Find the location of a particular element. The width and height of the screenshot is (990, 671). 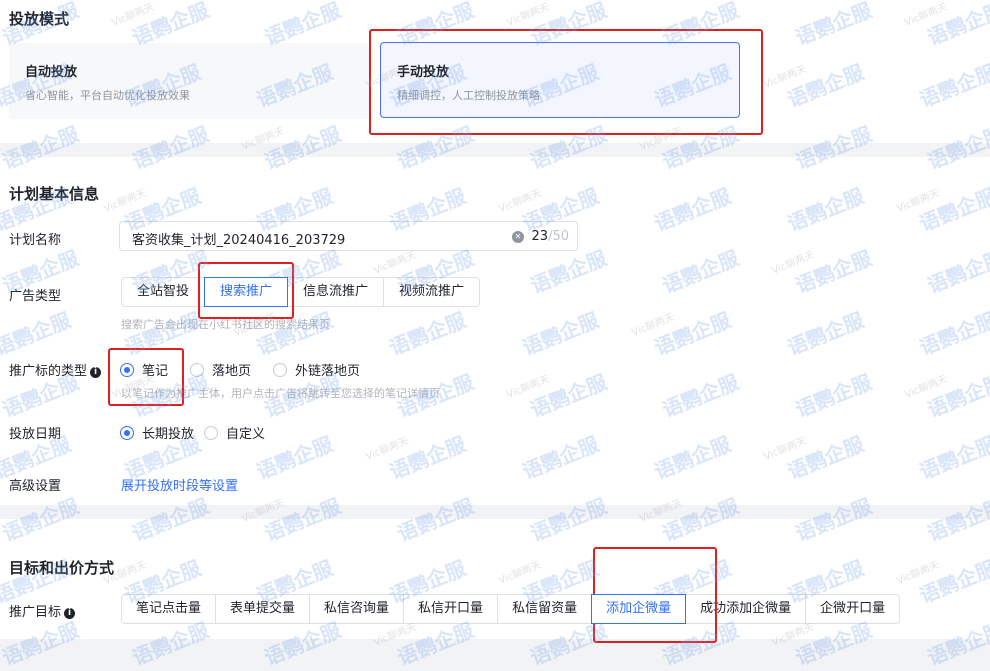

goal-label: 推广目标 i is located at coordinates (42, 610).